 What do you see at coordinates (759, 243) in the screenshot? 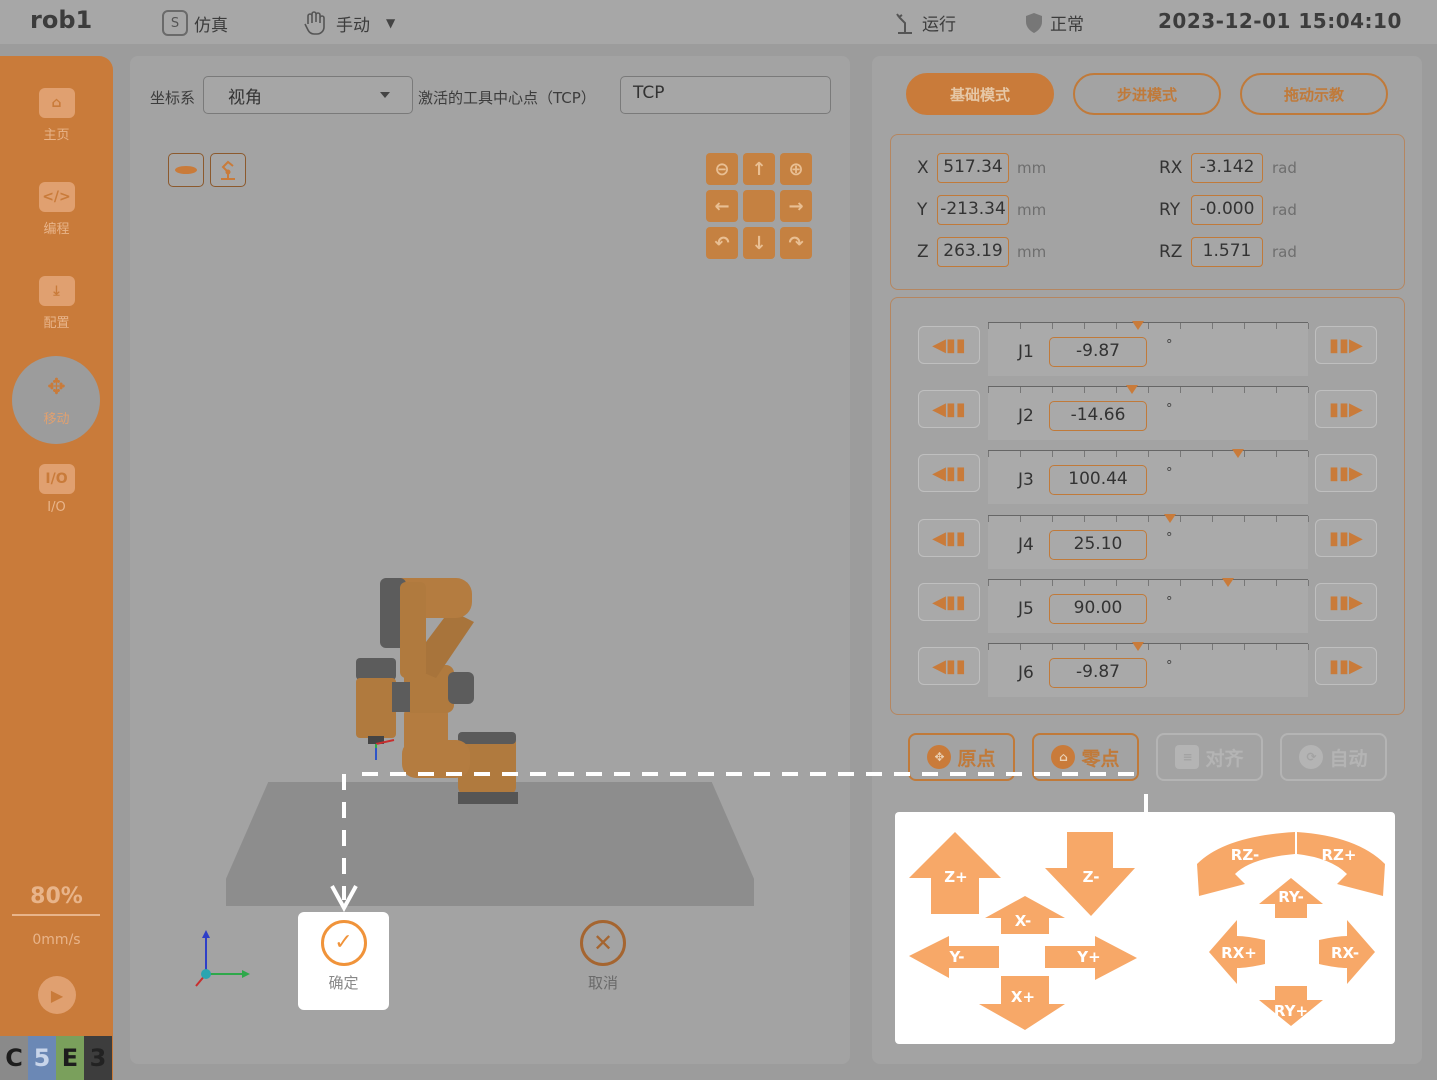
I see `down-arrow-icon: ↓` at bounding box center [759, 243].